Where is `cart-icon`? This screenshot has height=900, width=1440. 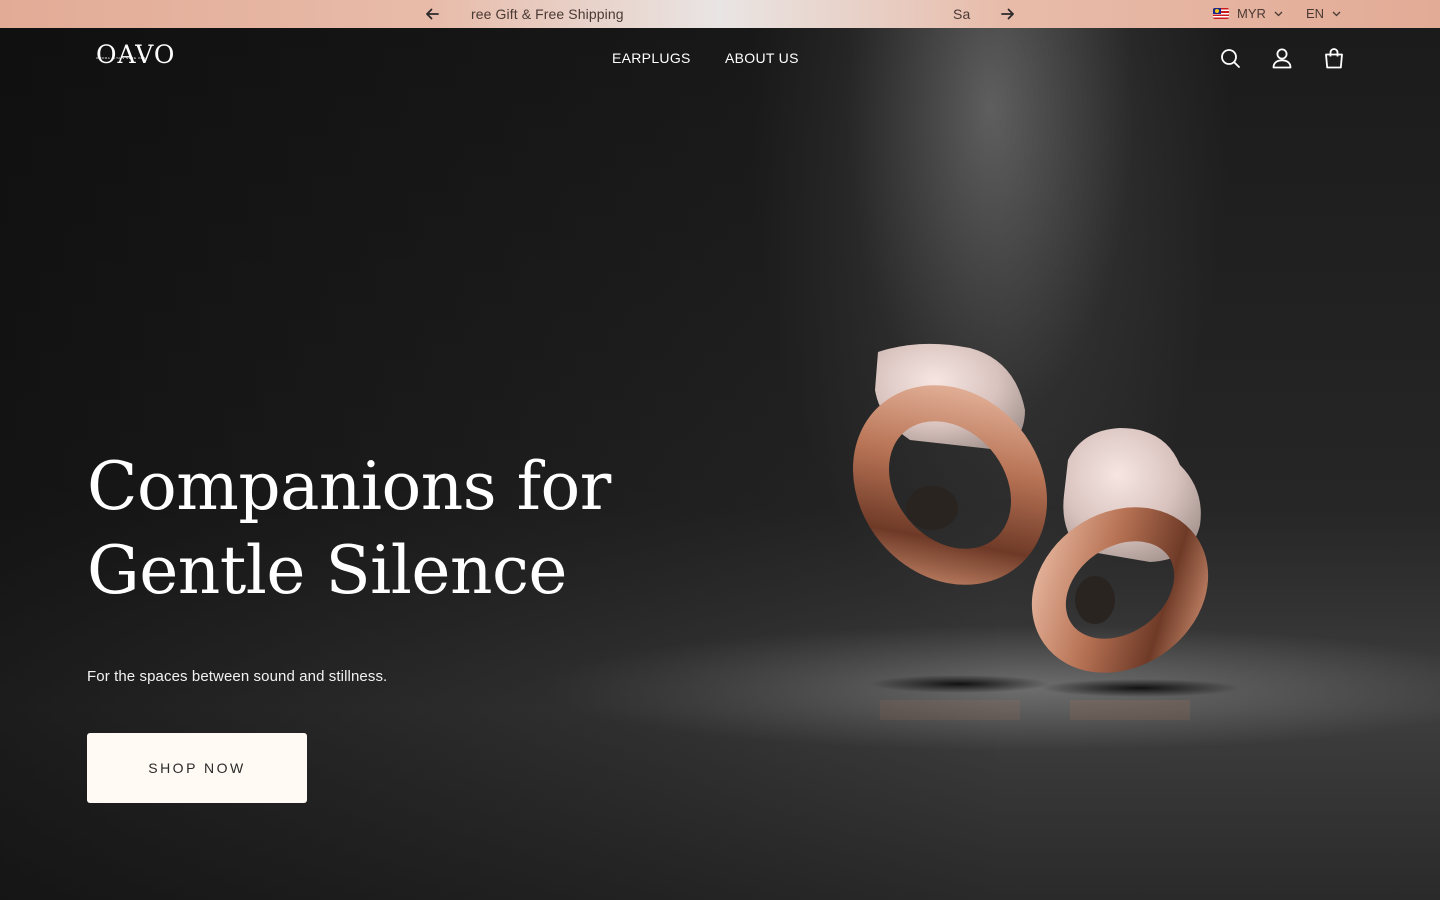
cart-icon is located at coordinates (1334, 58).